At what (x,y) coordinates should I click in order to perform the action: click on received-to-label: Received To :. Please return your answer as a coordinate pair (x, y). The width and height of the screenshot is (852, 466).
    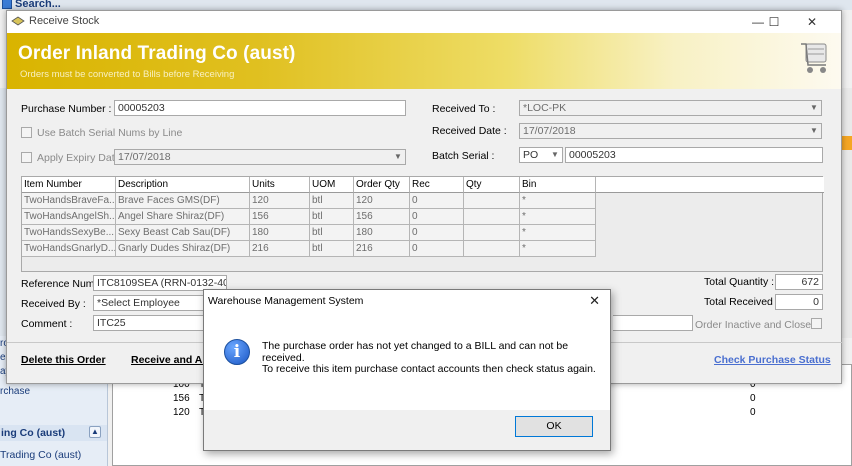
    Looking at the image, I should click on (464, 109).